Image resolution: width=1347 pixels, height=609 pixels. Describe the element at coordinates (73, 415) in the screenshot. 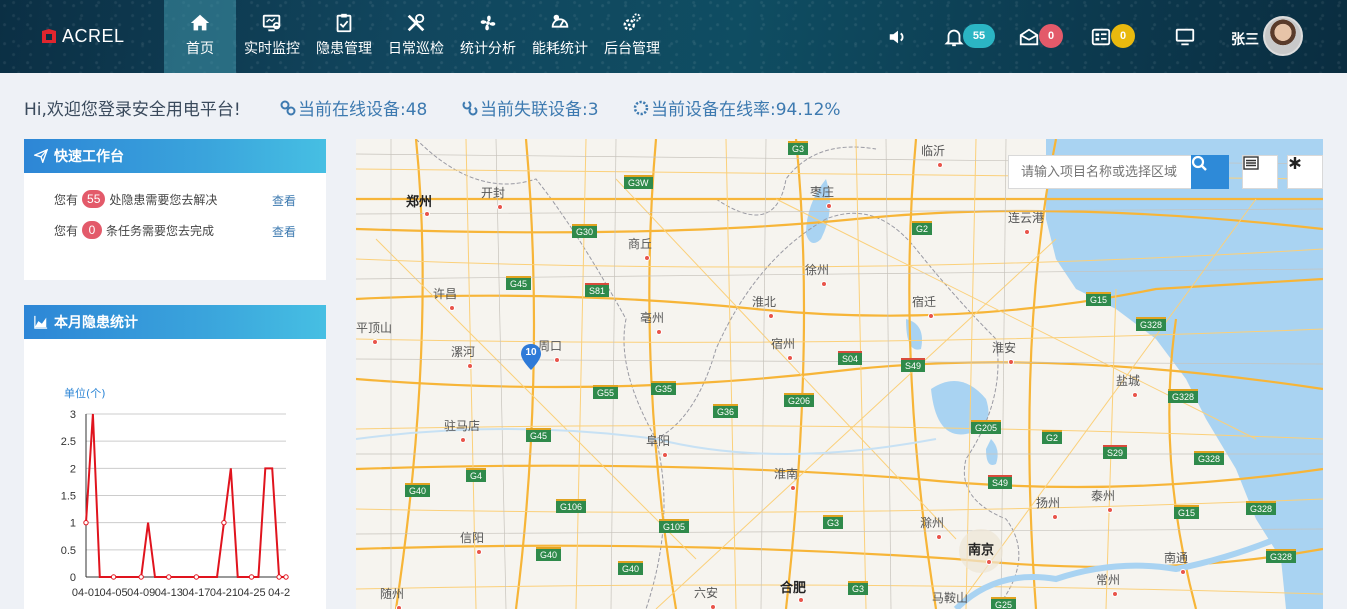

I see `y-tick-label: 3` at that location.